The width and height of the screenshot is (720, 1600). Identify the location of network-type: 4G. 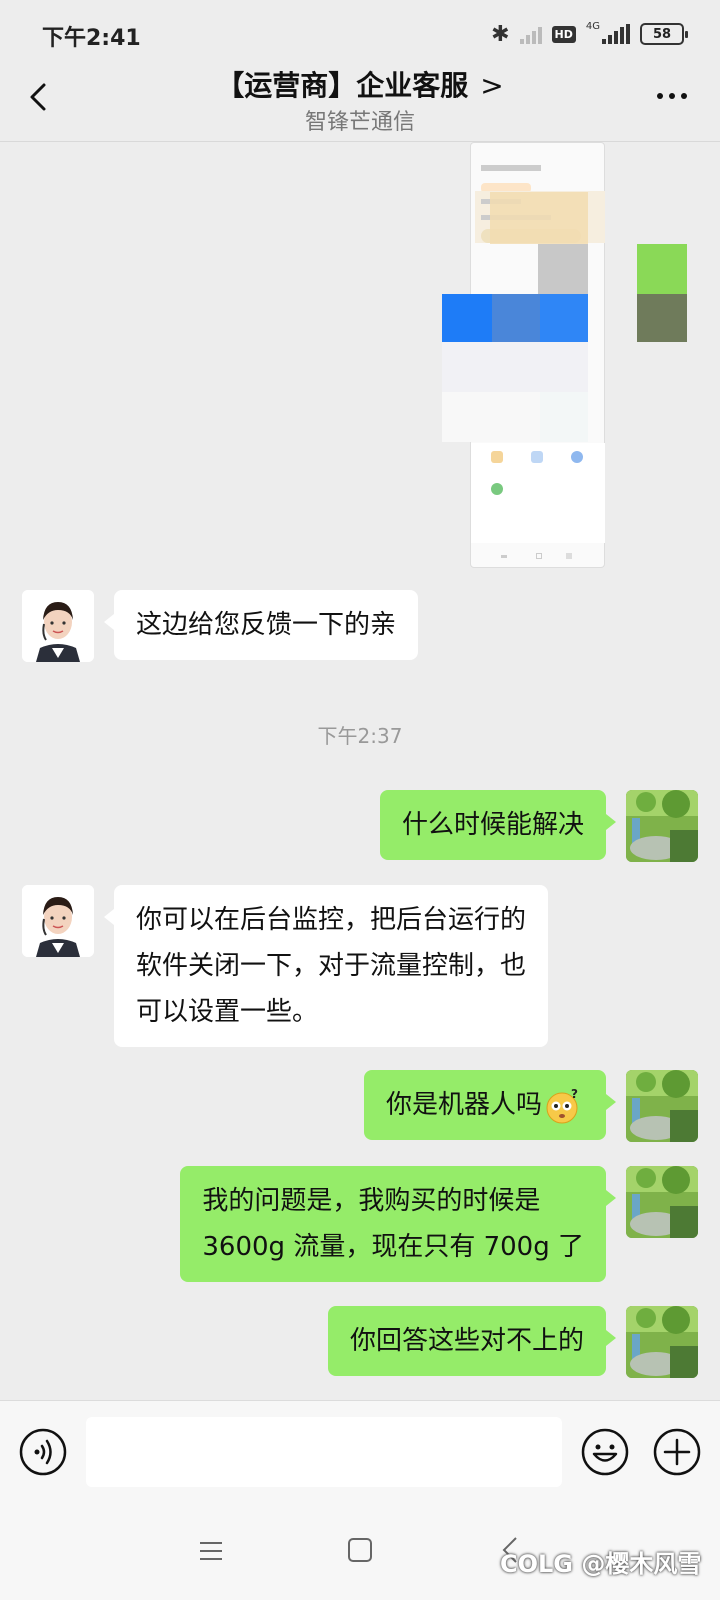
(592, 26).